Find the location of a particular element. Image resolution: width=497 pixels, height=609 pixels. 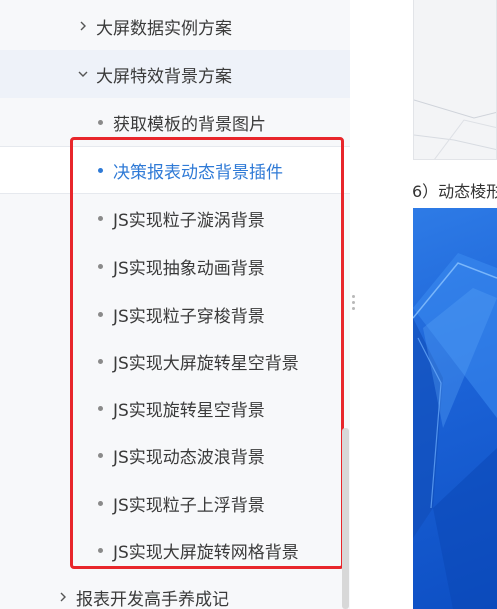

sidebar-item-particle-shuttle: JS实现粒子穿梭背景 is located at coordinates (175, 314).